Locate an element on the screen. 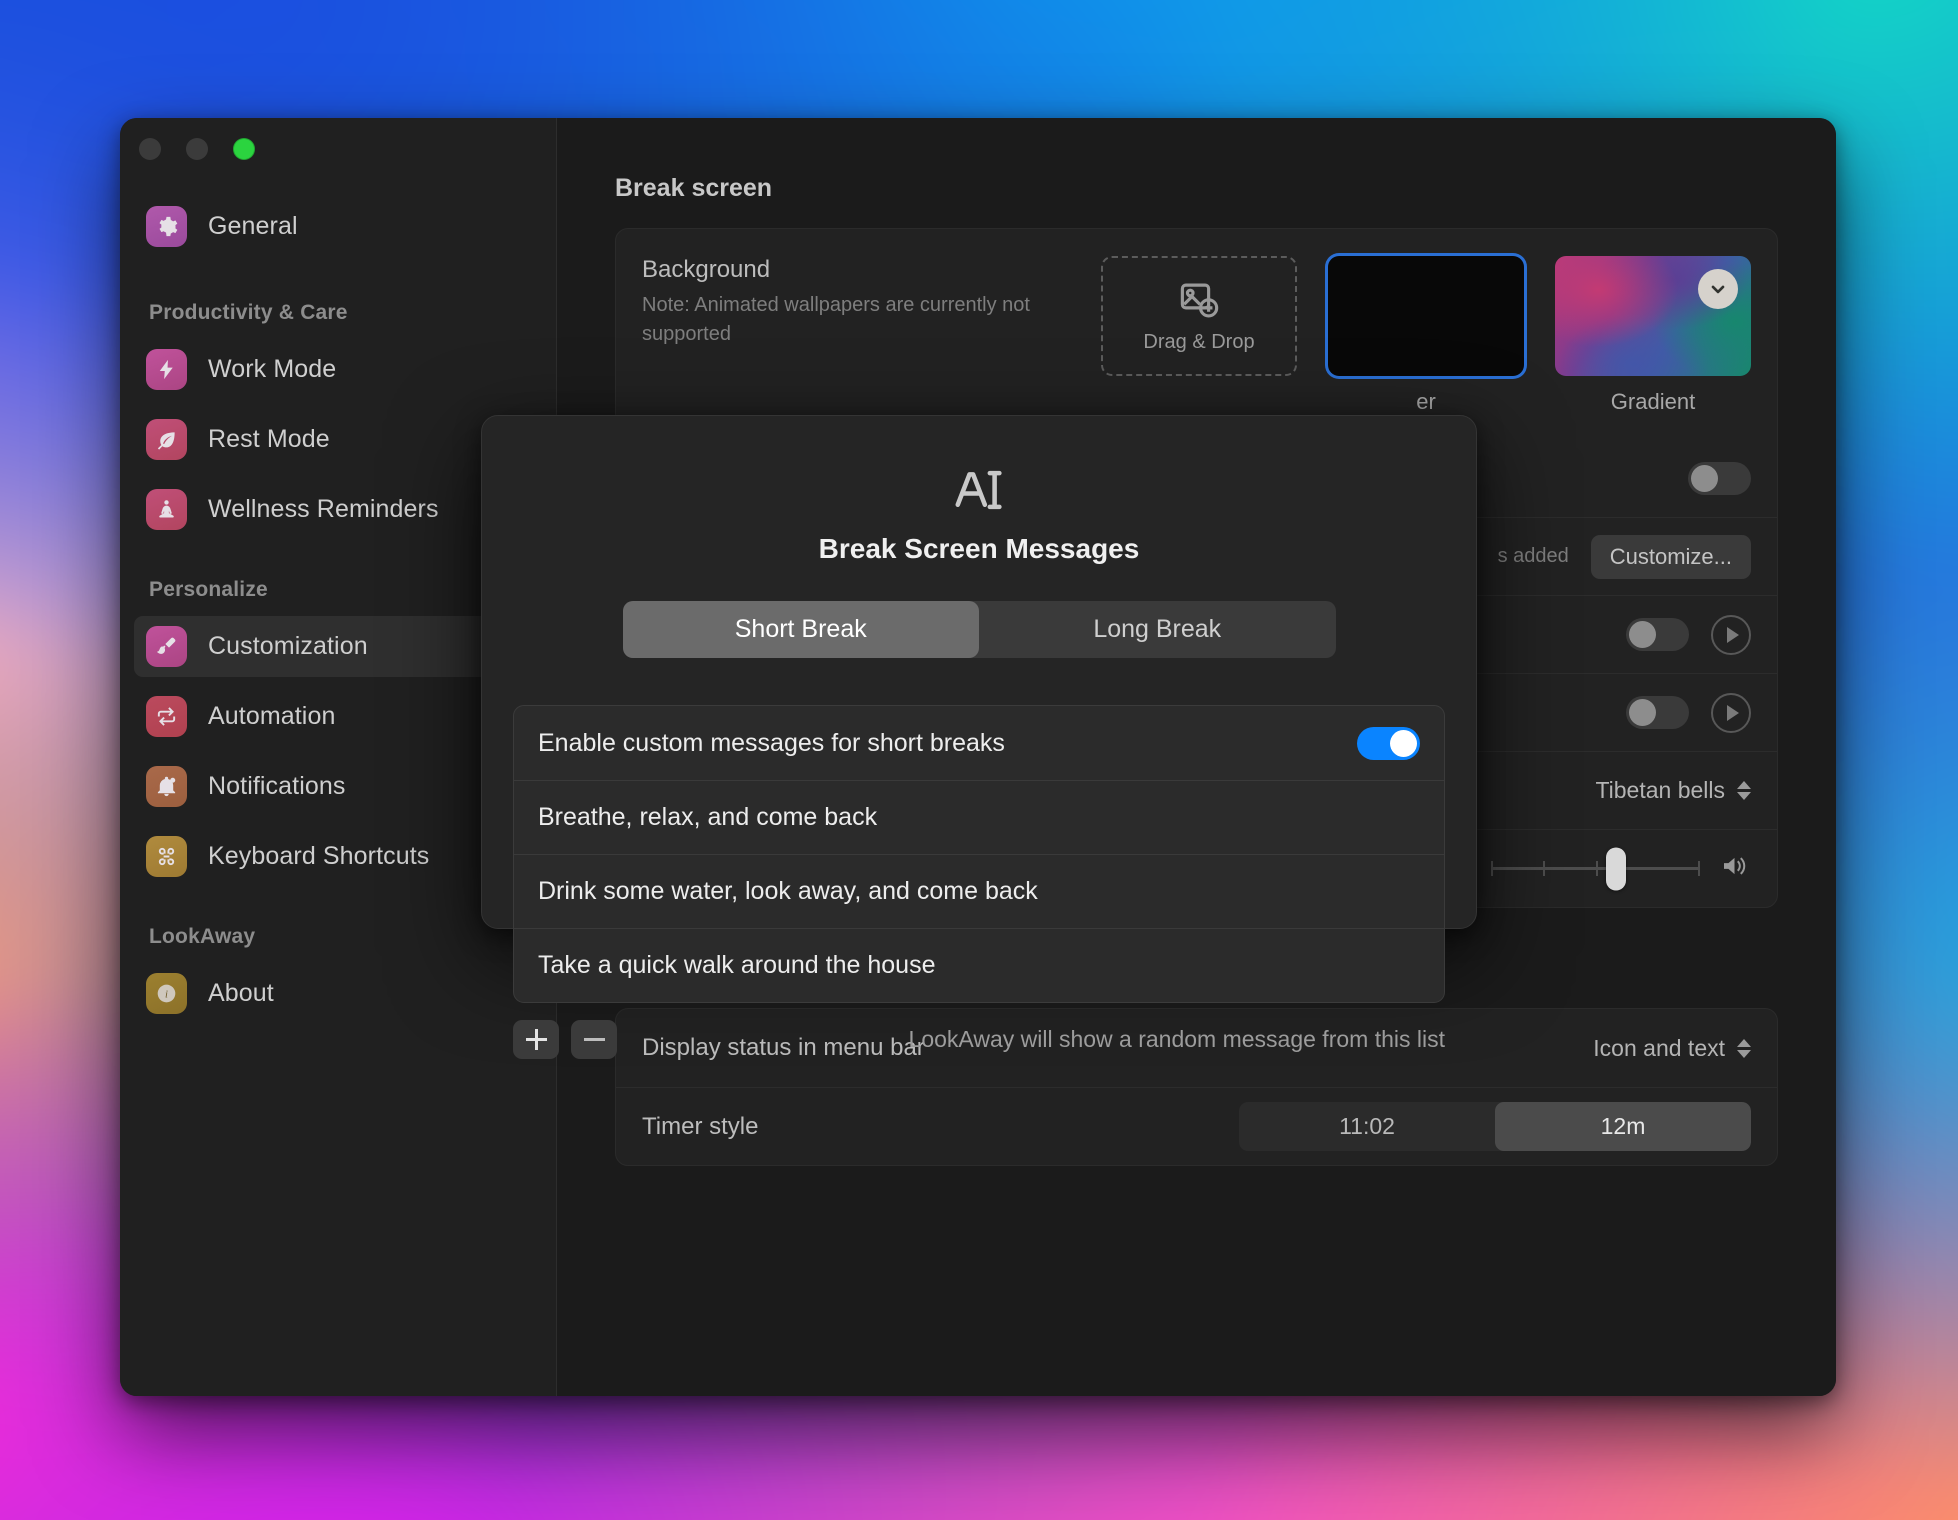 The width and height of the screenshot is (1958, 1520). speaker-wave-icon is located at coordinates (1734, 868).